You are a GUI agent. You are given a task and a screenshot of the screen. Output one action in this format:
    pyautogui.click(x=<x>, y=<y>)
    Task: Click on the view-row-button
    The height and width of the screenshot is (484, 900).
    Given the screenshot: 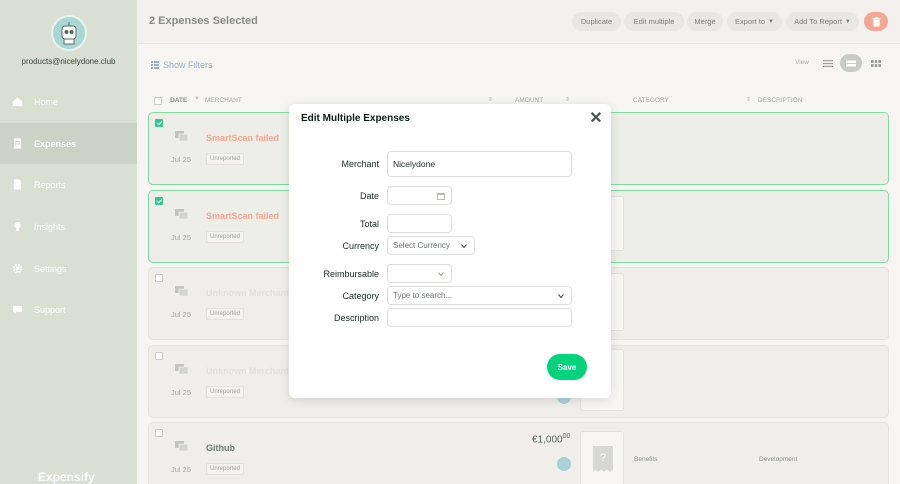 What is the action you would take?
    pyautogui.click(x=851, y=63)
    